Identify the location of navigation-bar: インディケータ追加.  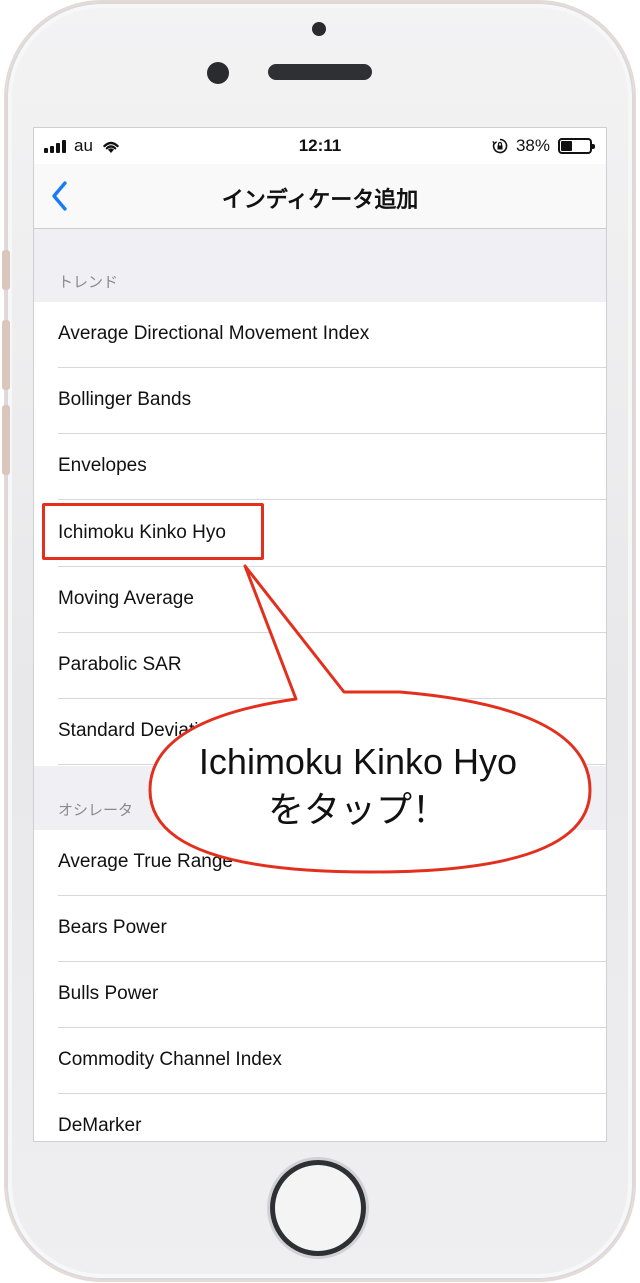
(320, 196).